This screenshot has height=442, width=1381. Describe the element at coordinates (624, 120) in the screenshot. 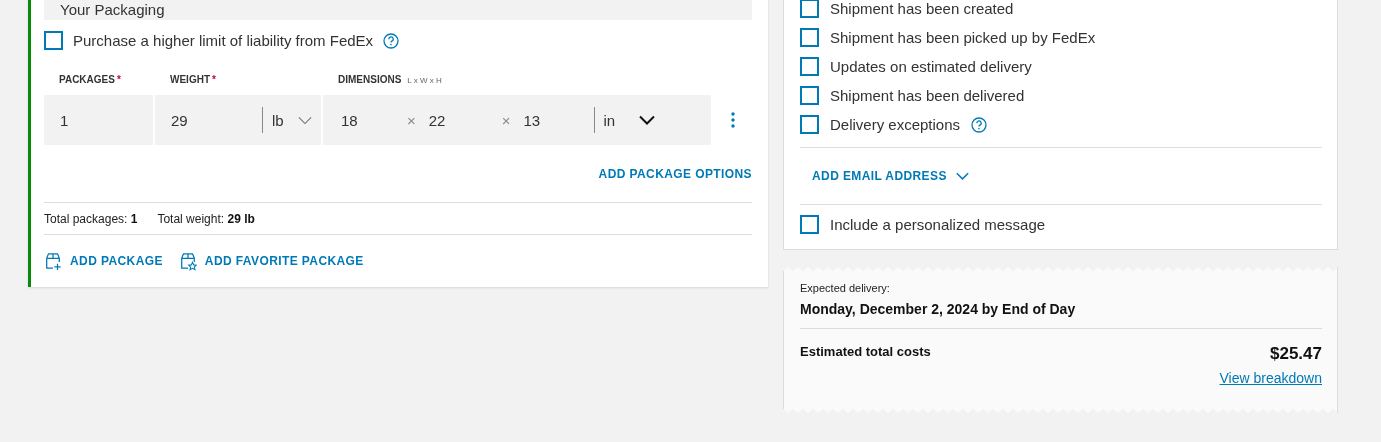

I see `dimension-unit-select: in` at that location.